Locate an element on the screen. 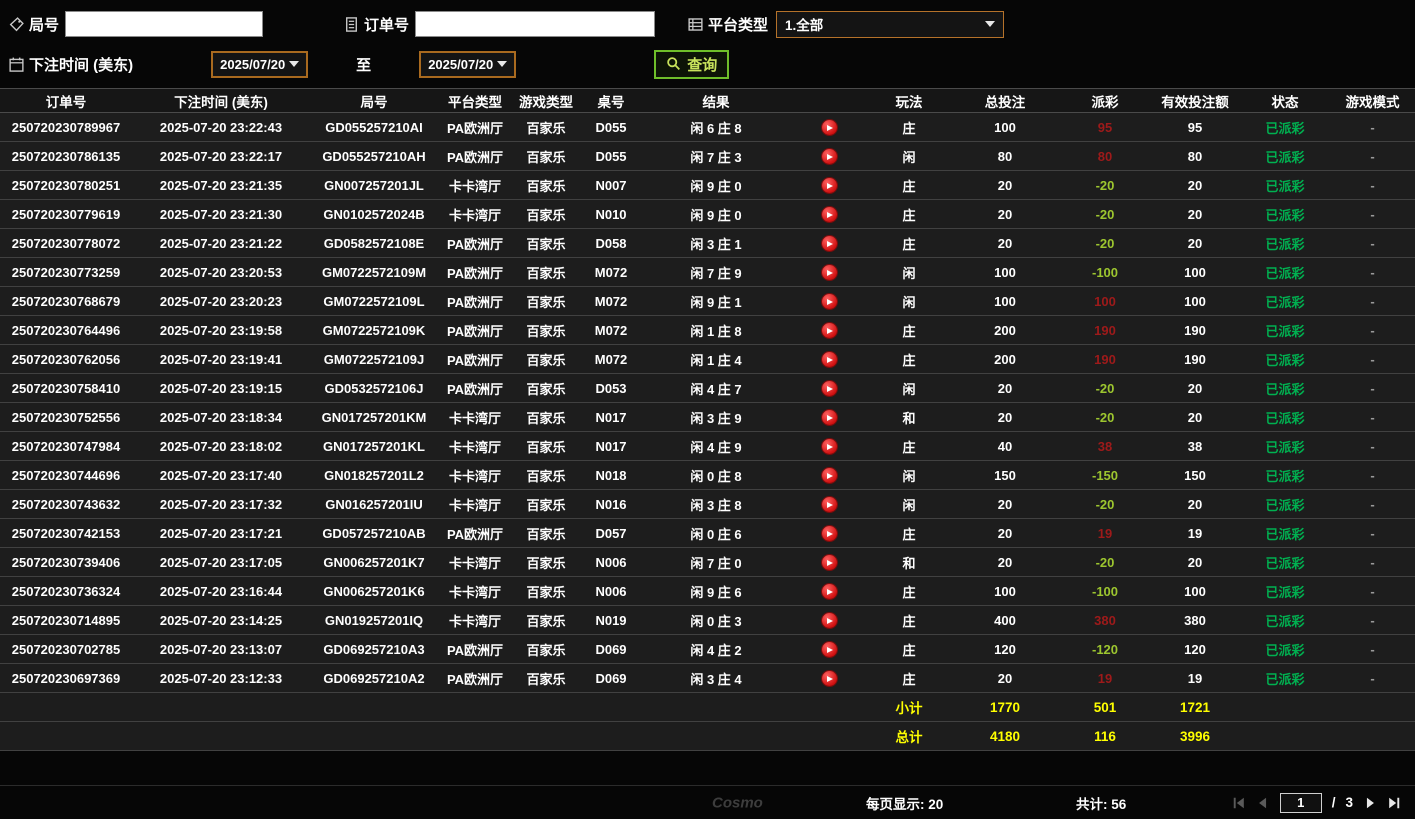  next-page-icon is located at coordinates (1370, 803).